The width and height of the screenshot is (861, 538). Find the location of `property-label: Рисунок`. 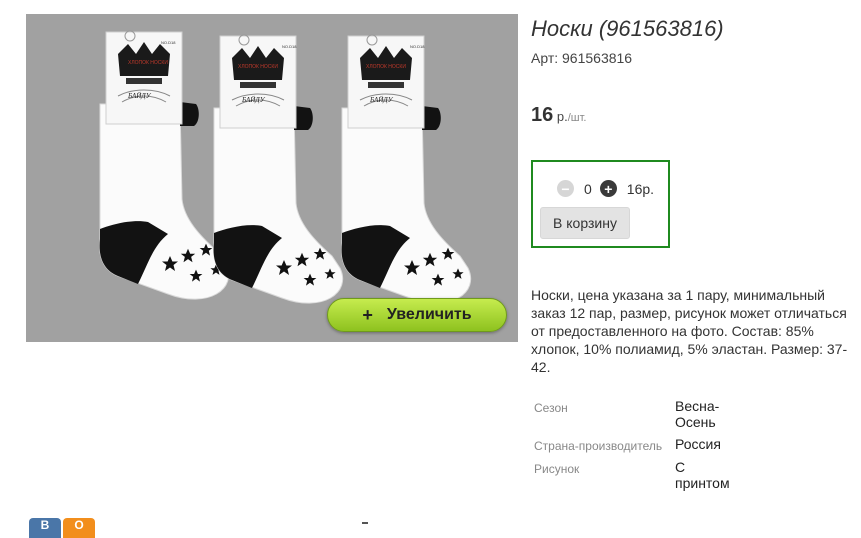

property-label: Рисунок is located at coordinates (557, 469).